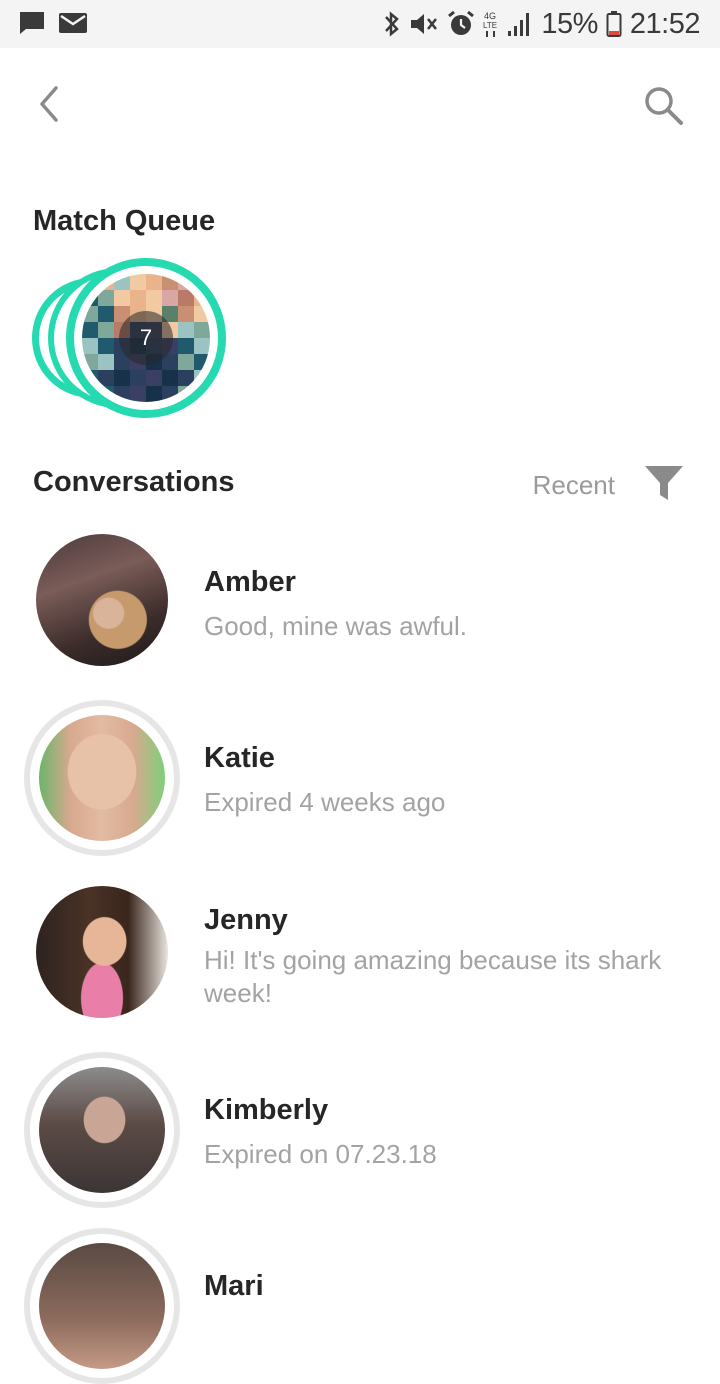  What do you see at coordinates (320, 1154) in the screenshot?
I see `last-message: Expired on 07.23.18` at bounding box center [320, 1154].